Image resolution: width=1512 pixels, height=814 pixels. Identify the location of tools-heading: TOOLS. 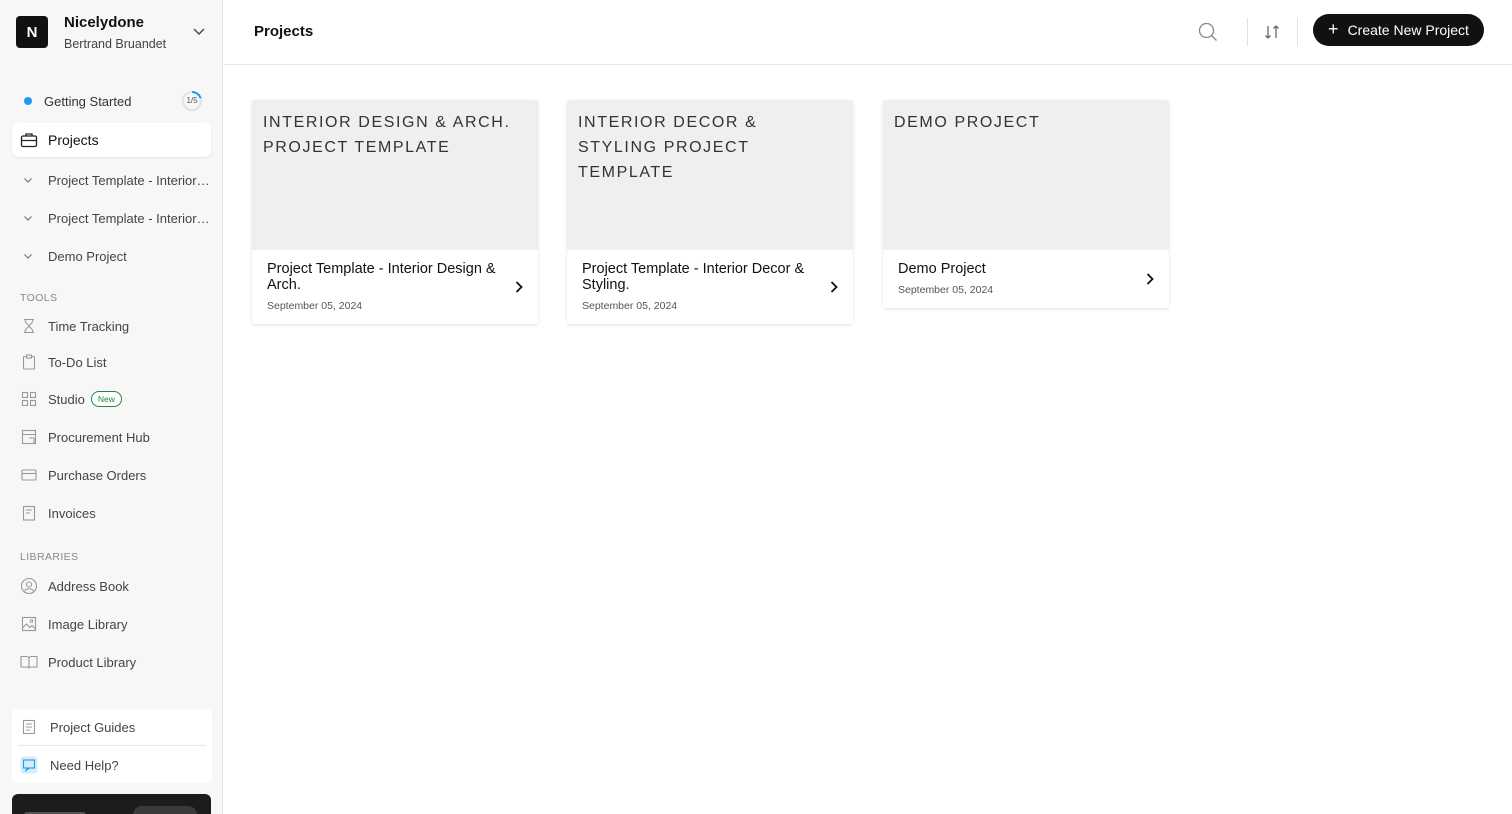
(39, 298).